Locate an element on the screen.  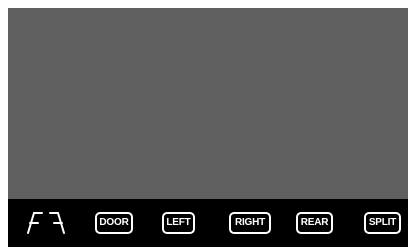
top-text-fragment is located at coordinates (155, 2).